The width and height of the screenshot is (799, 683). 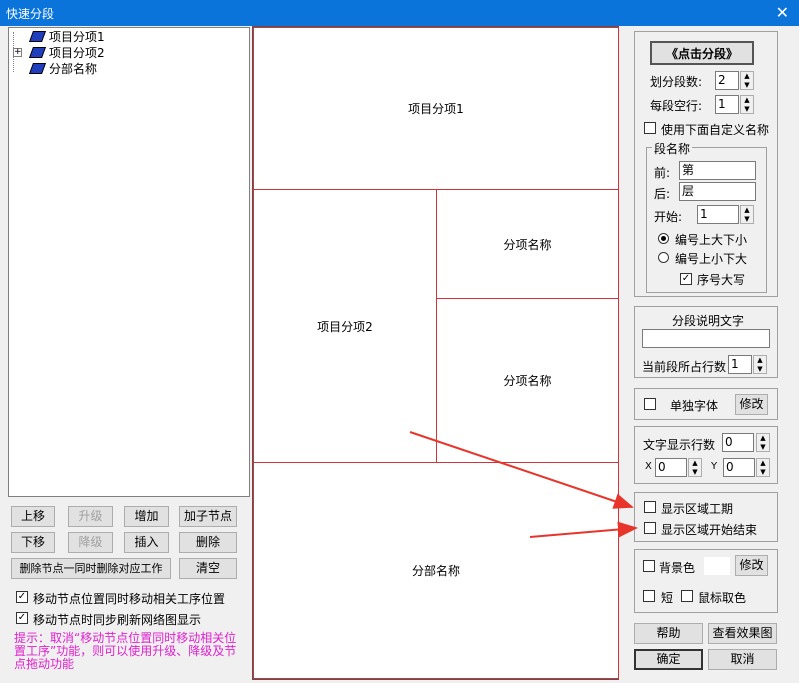 What do you see at coordinates (33, 542) in the screenshot?
I see `move-down-button: 下移` at bounding box center [33, 542].